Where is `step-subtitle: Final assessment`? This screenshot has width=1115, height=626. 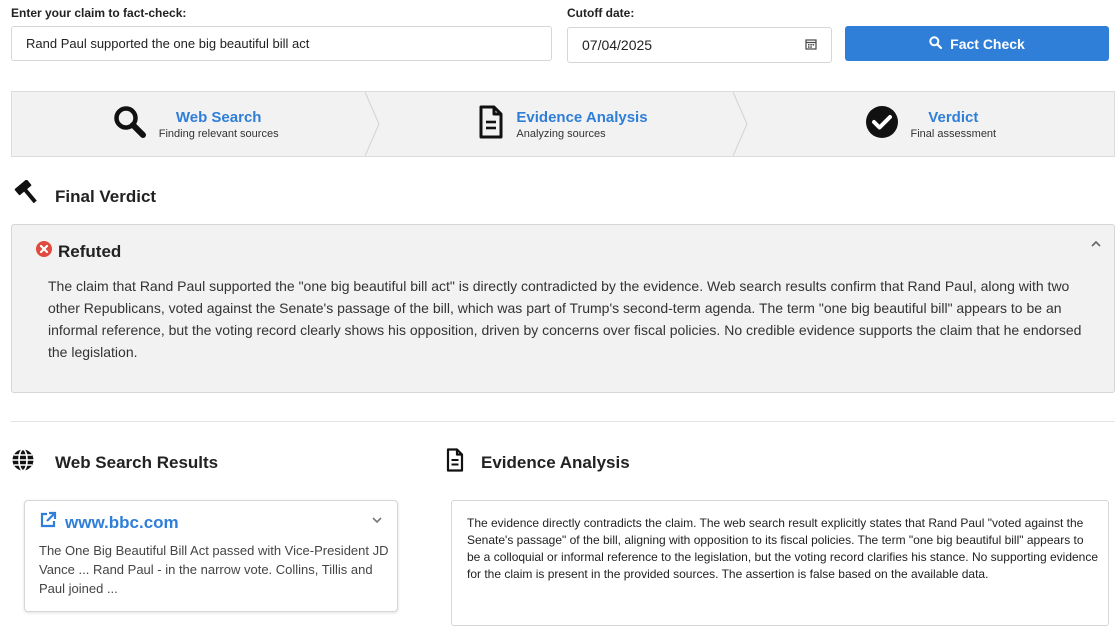
step-subtitle: Final assessment is located at coordinates (953, 133).